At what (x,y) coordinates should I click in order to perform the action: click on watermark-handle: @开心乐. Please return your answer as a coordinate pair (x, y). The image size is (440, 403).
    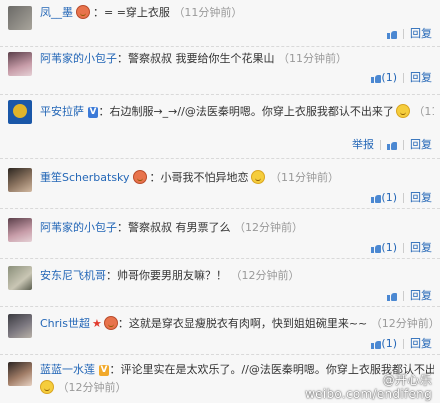
    Looking at the image, I should click on (407, 380).